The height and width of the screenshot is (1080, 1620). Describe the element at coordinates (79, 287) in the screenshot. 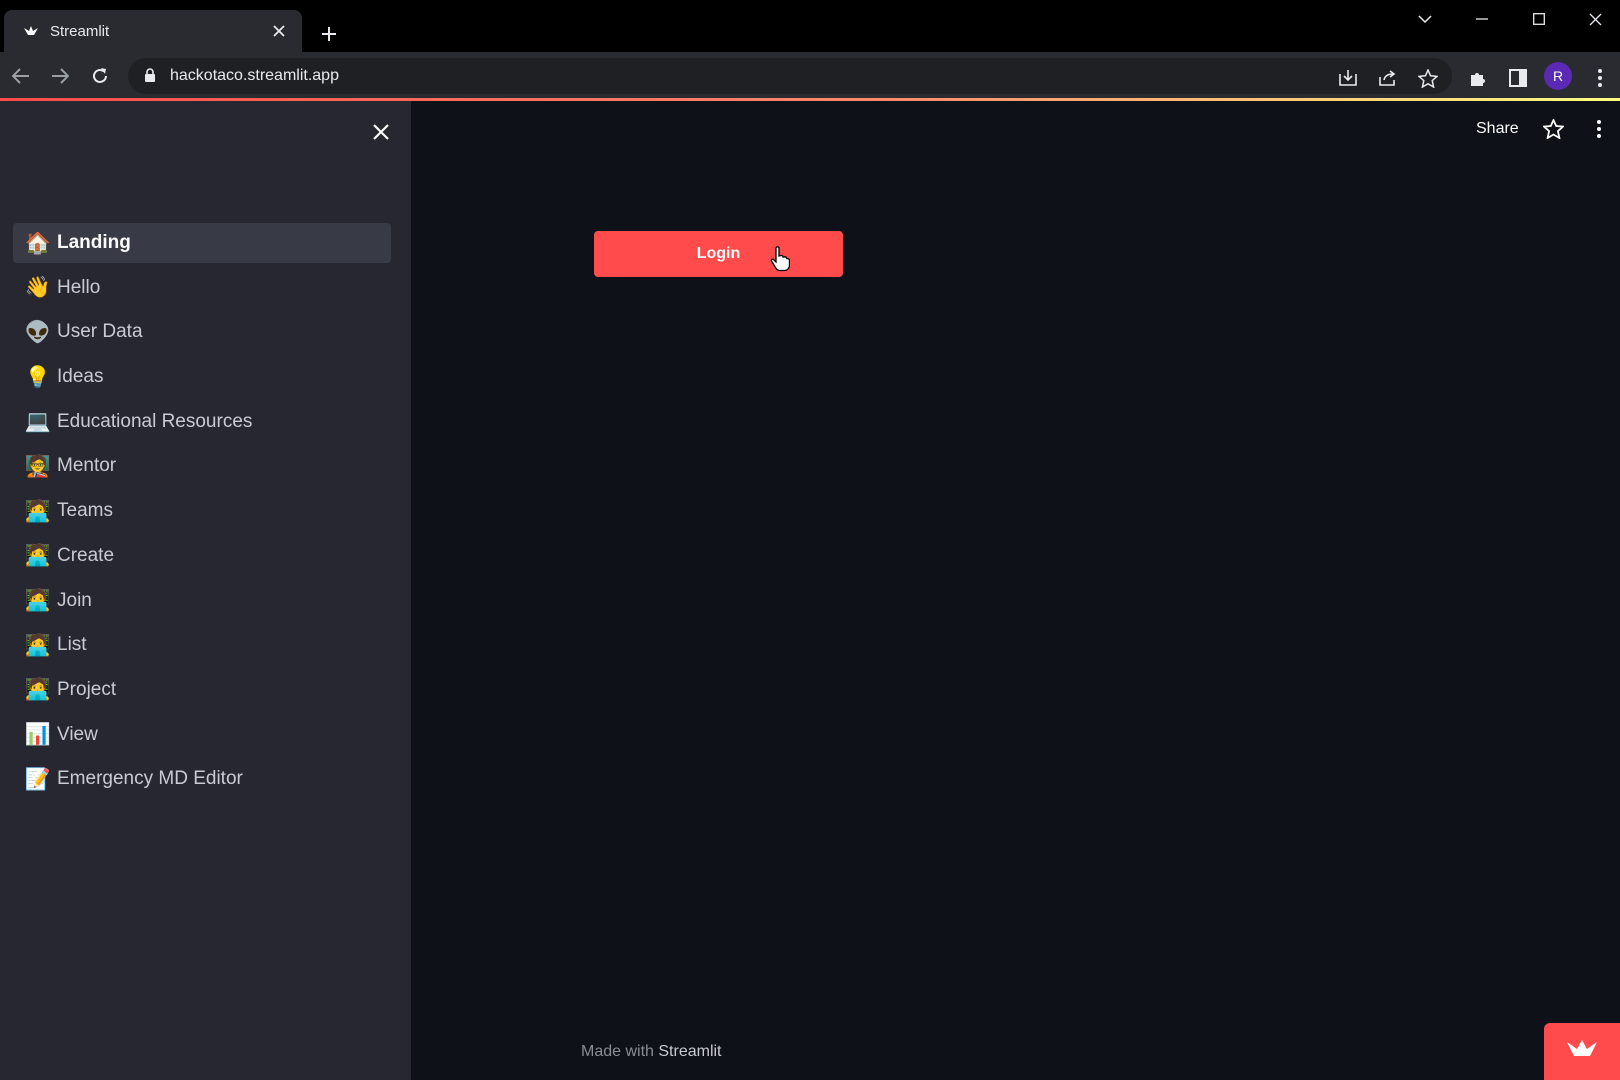

I see `sidebar-item-label: Hello` at that location.